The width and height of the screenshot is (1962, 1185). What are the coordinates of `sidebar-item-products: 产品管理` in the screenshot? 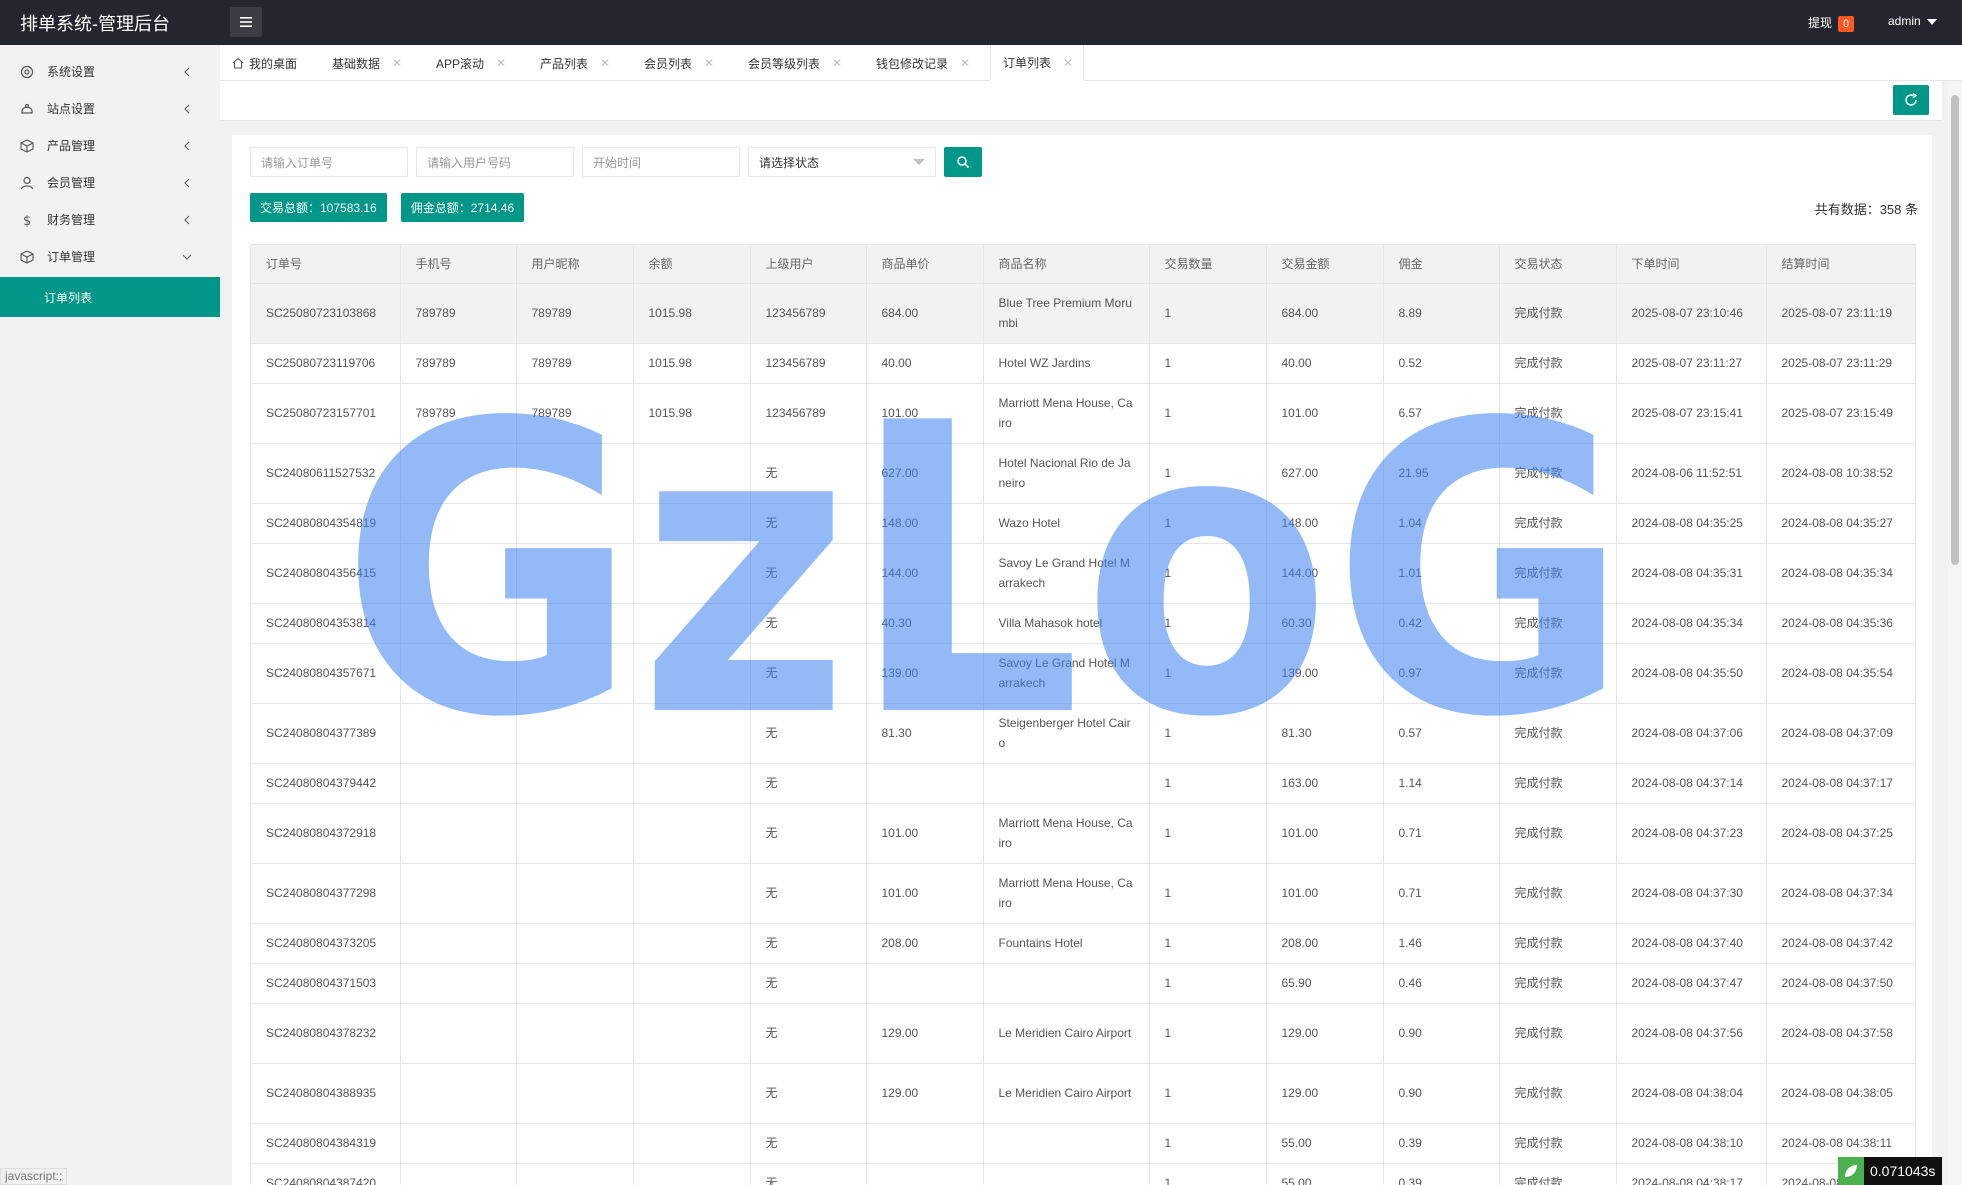 It's located at (110, 145).